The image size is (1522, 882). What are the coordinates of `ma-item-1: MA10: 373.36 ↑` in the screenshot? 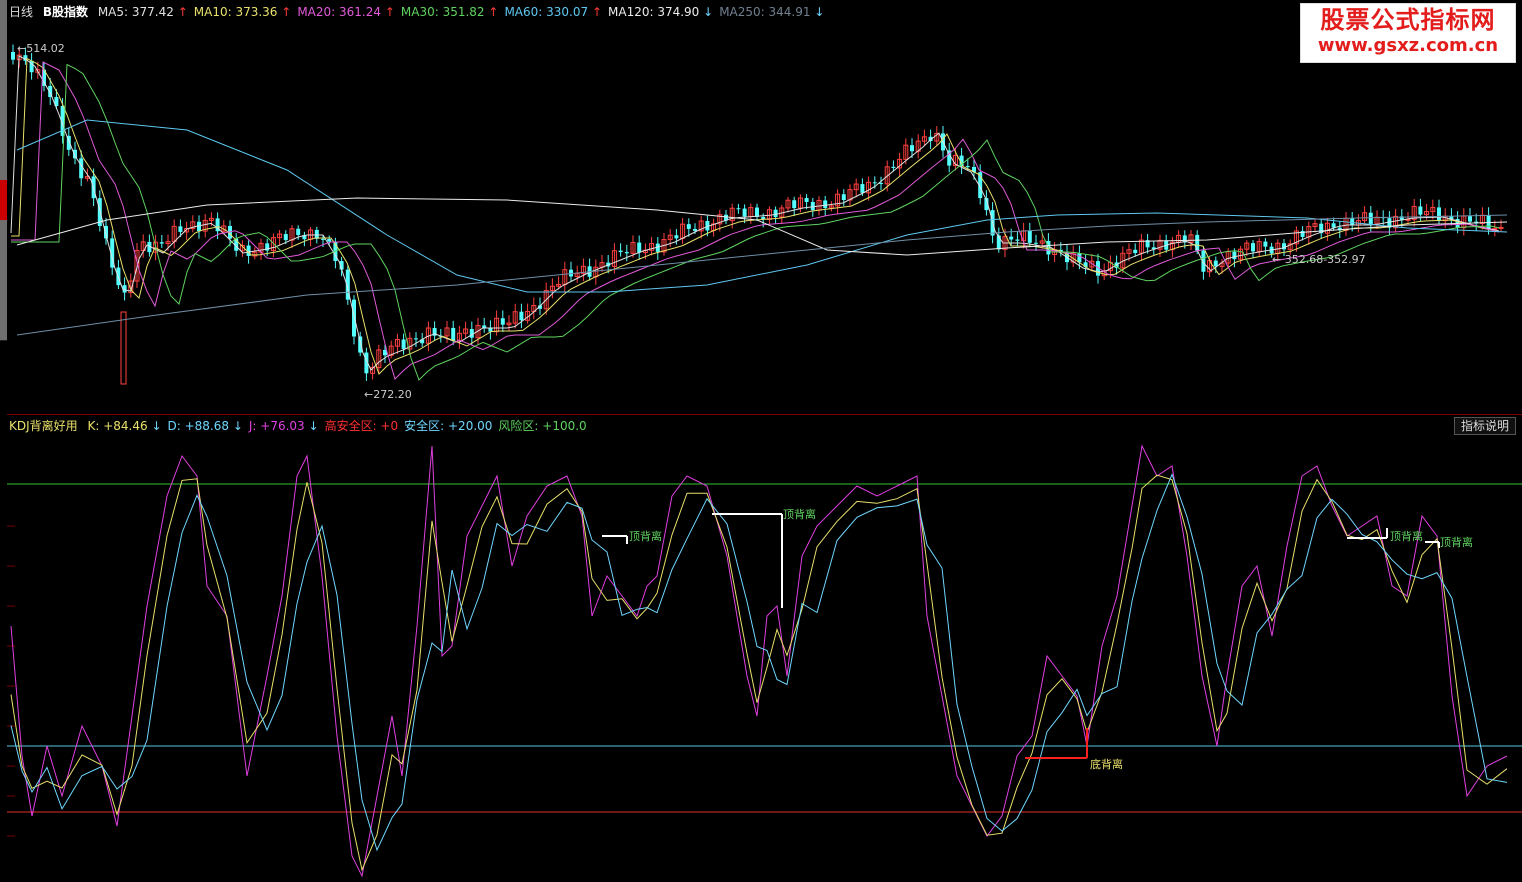 It's located at (242, 12).